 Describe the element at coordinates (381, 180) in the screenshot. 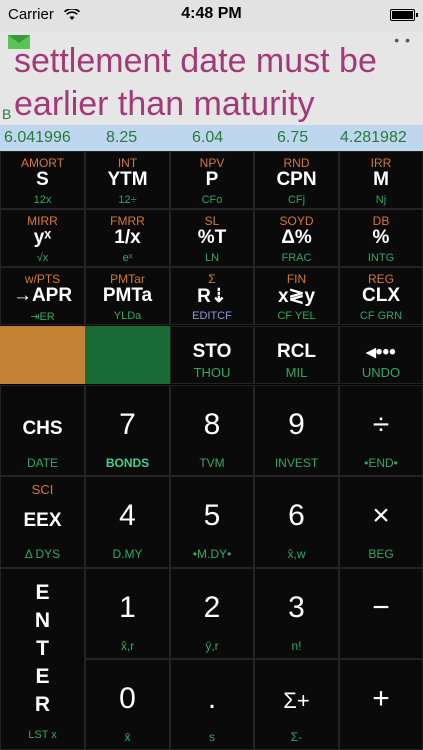

I see `key-m: IRR M Nj` at that location.